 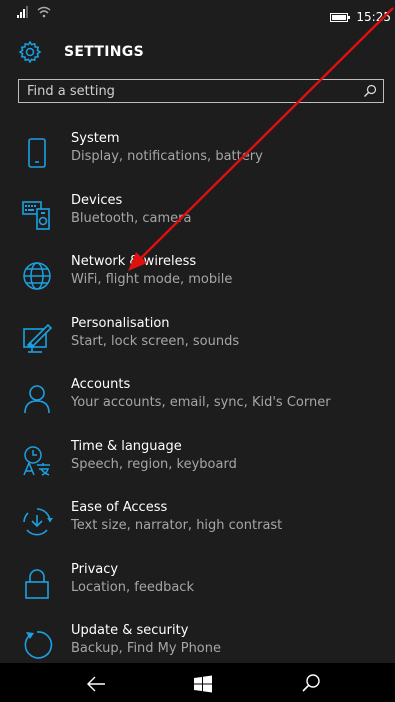 I want to click on settings-item-text: Update & security Backup, Find My Phone, so click(x=146, y=640).